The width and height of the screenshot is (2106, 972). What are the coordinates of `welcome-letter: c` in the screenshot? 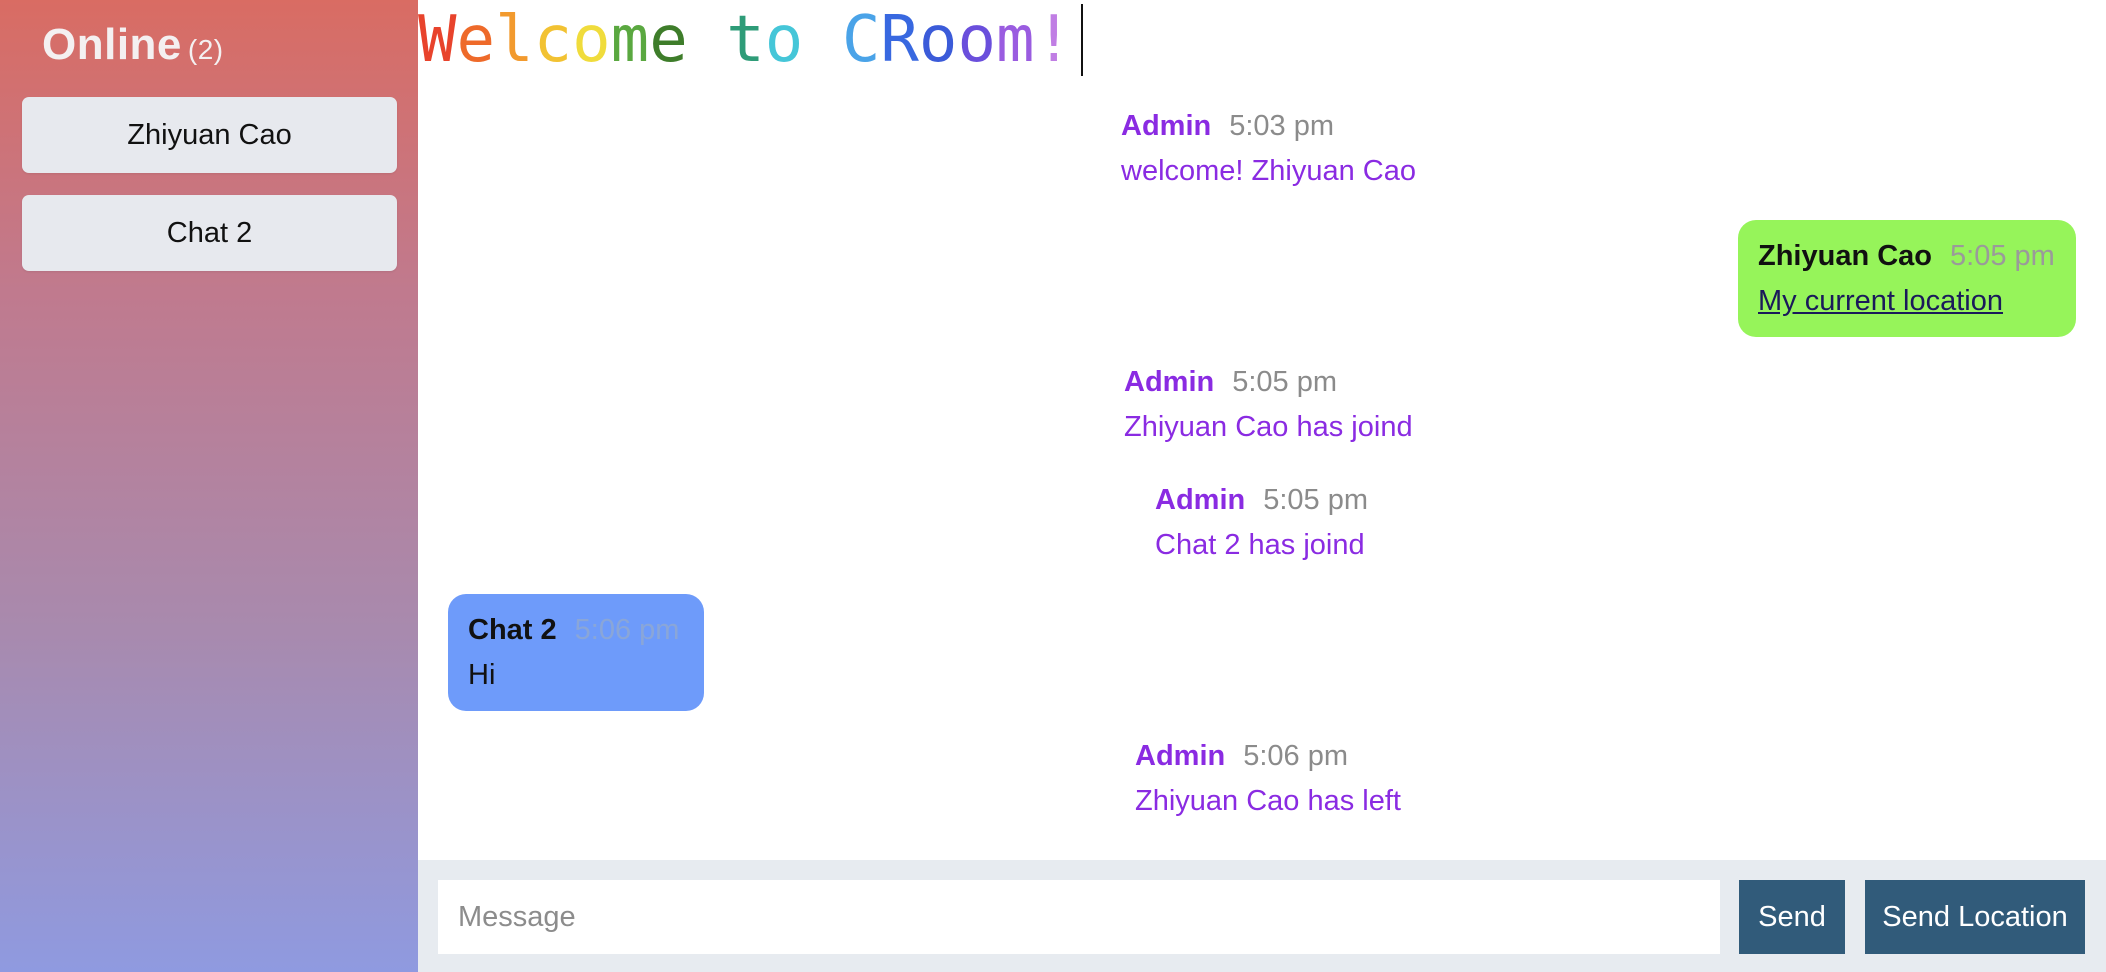 It's located at (553, 40).